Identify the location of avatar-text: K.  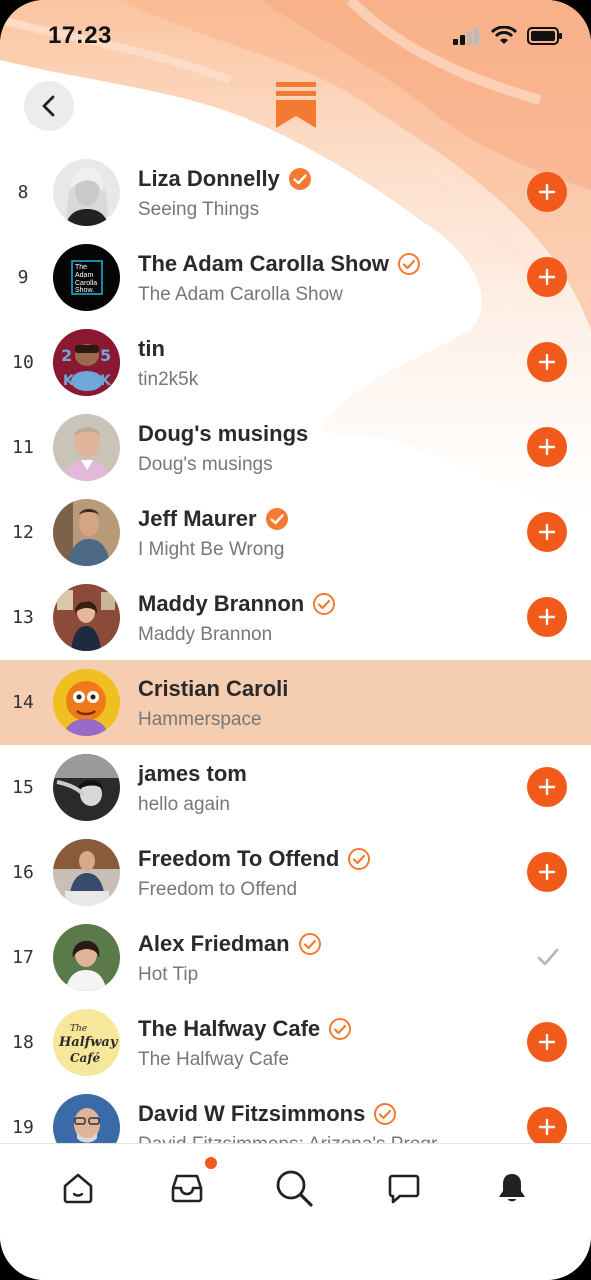
(106, 381).